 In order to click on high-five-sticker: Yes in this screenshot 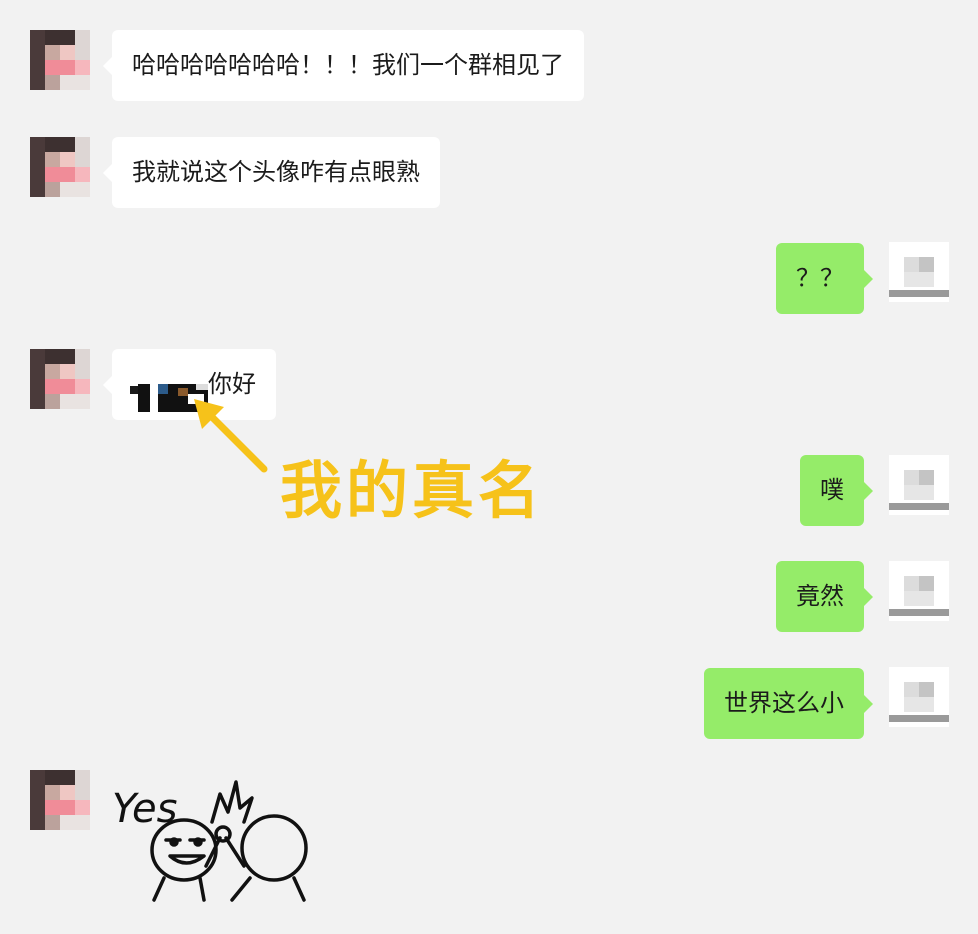, I will do `click(213, 842)`.